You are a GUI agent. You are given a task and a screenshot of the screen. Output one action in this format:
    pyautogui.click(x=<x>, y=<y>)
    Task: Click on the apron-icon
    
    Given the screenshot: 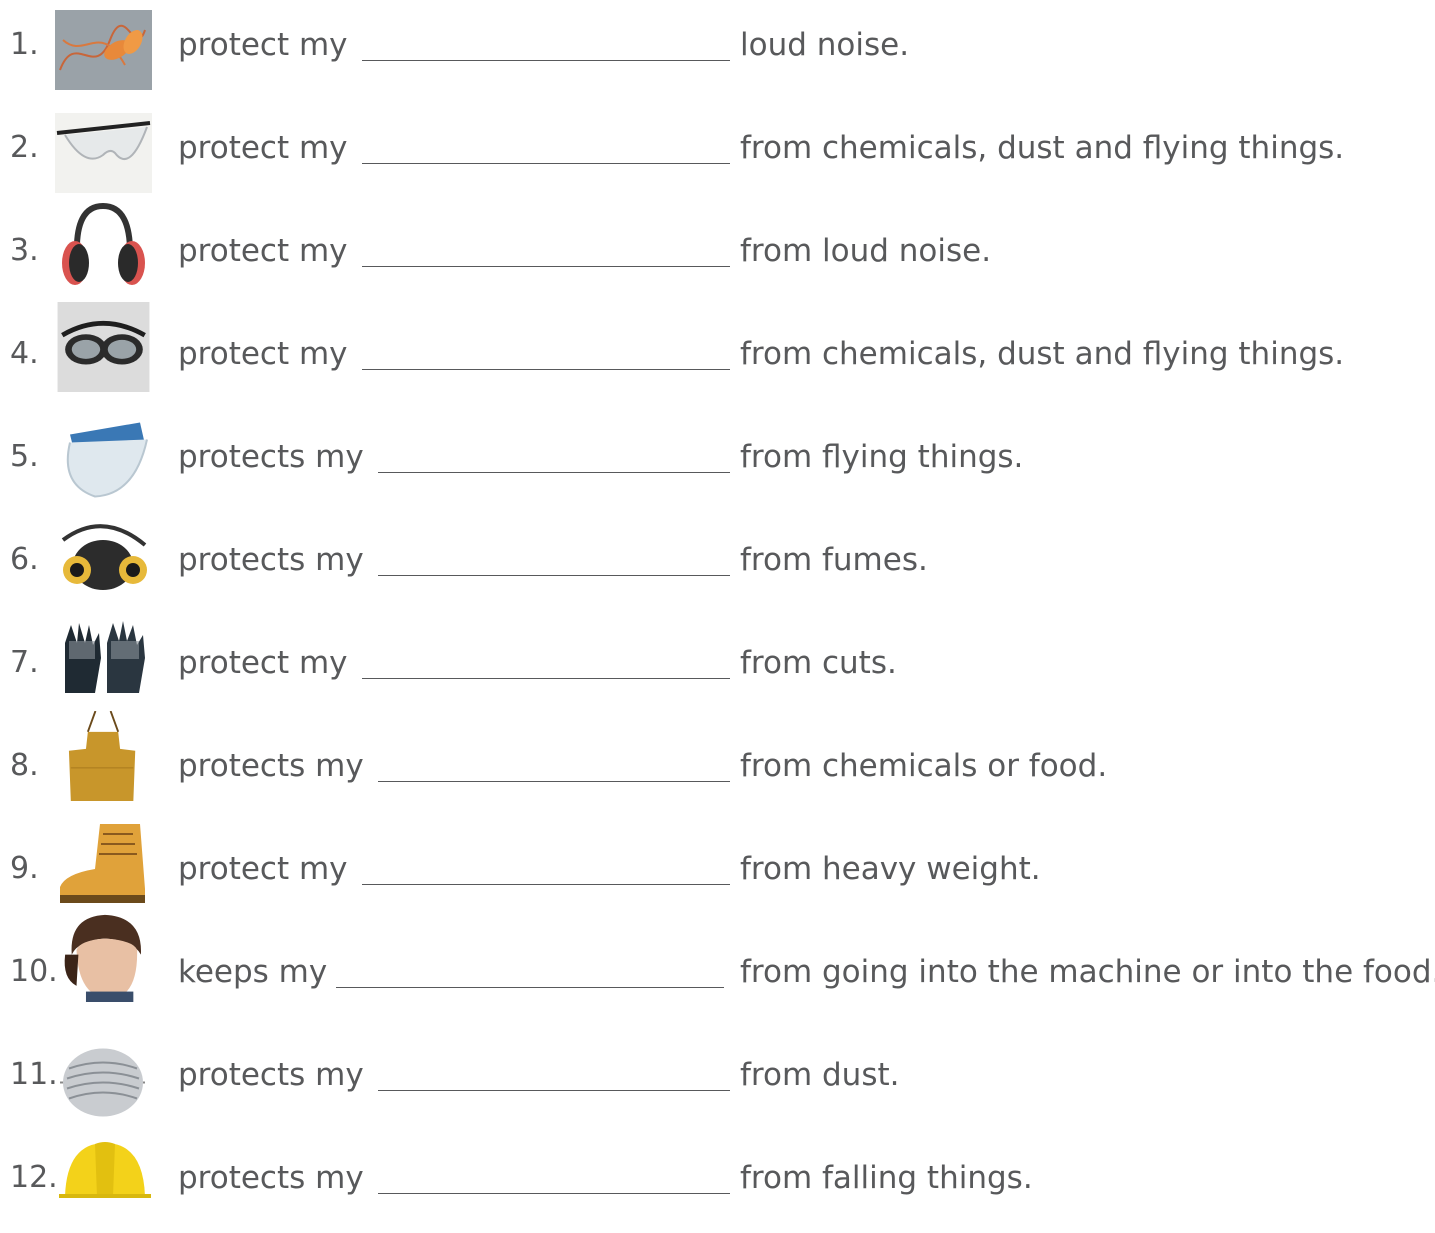 What is the action you would take?
    pyautogui.click(x=103, y=756)
    